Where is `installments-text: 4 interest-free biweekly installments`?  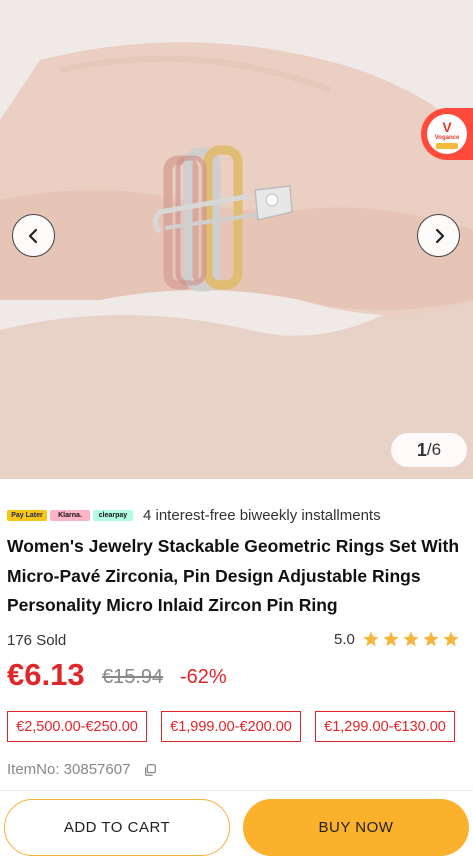
installments-text: 4 interest-free biweekly installments is located at coordinates (262, 515).